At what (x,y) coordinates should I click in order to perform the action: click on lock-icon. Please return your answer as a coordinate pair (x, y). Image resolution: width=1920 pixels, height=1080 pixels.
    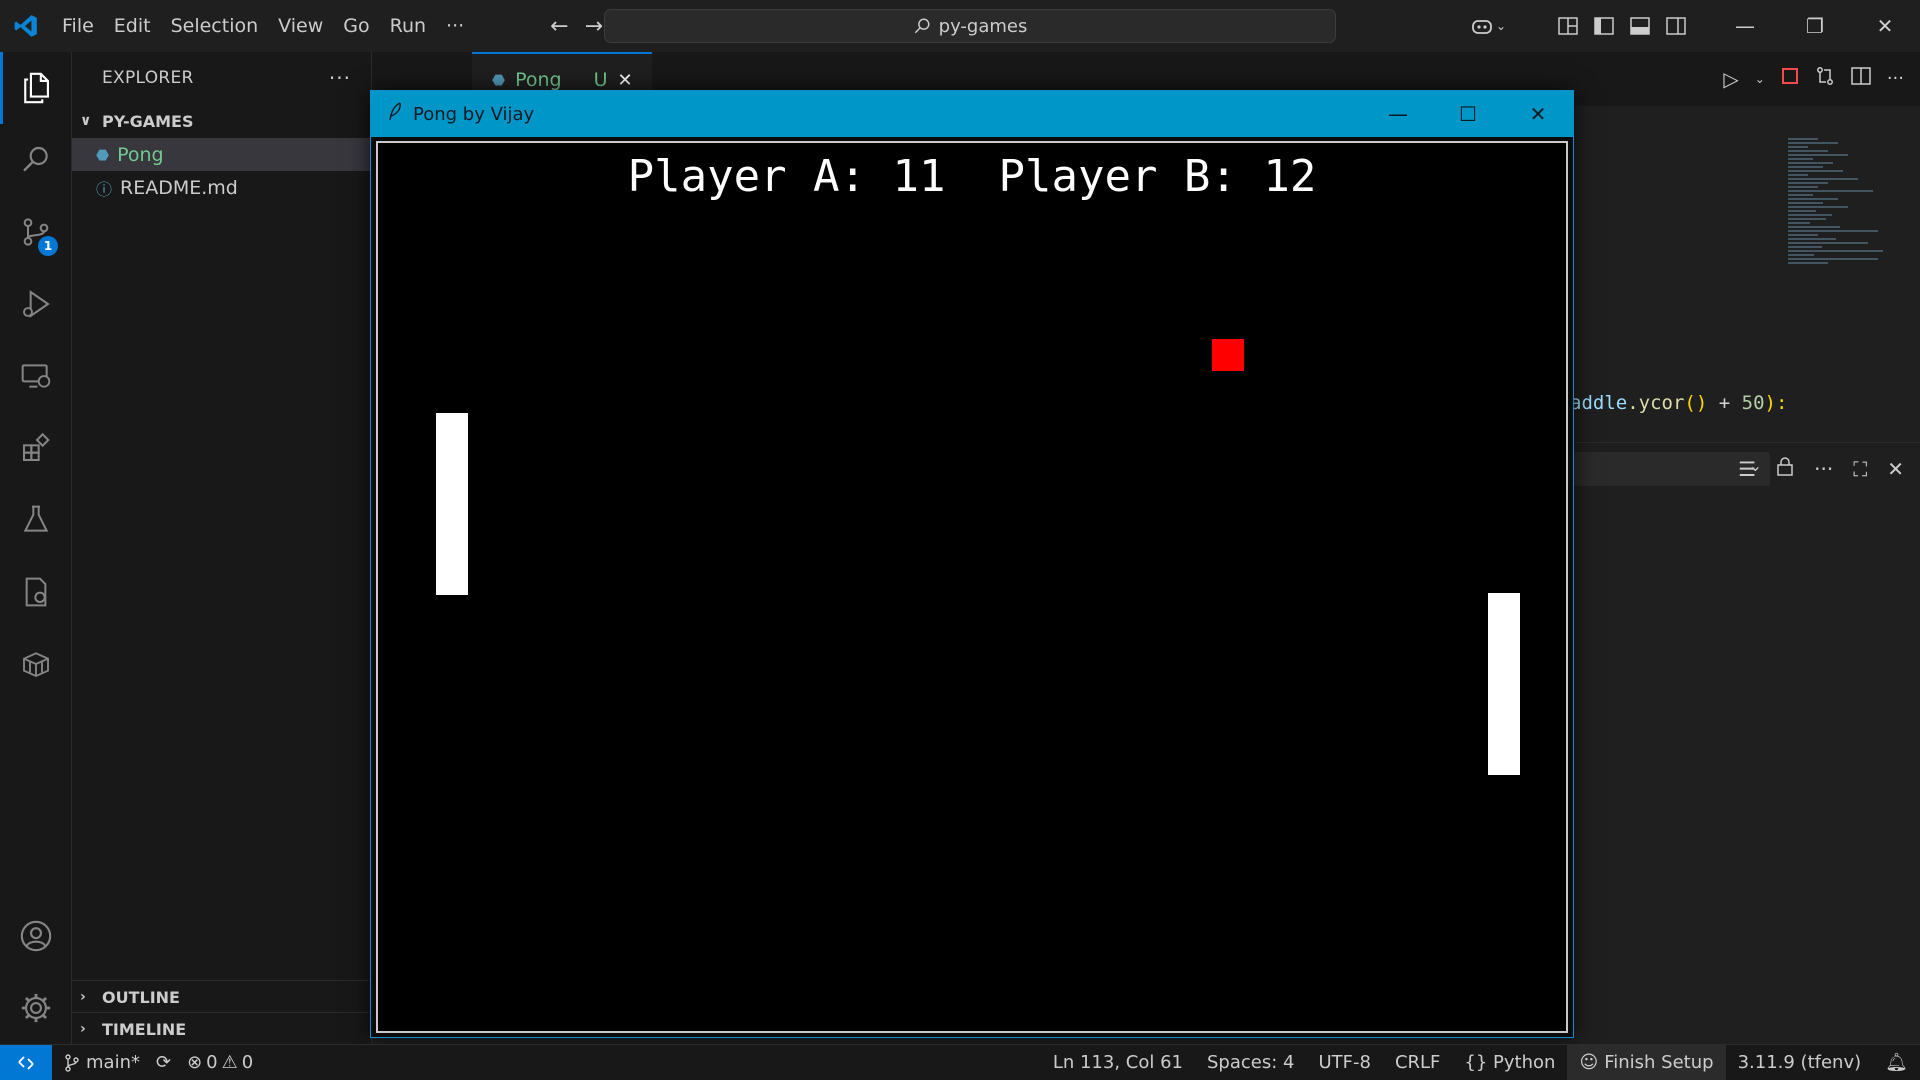
    Looking at the image, I should click on (1785, 468).